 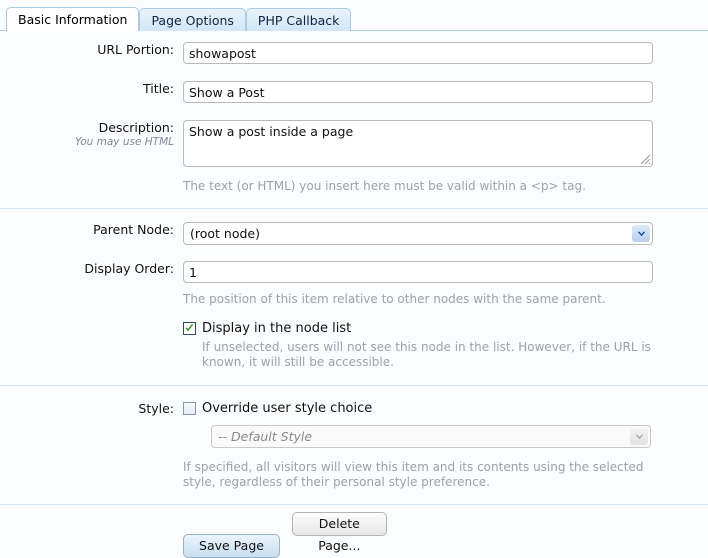 What do you see at coordinates (418, 92) in the screenshot?
I see `title-input` at bounding box center [418, 92].